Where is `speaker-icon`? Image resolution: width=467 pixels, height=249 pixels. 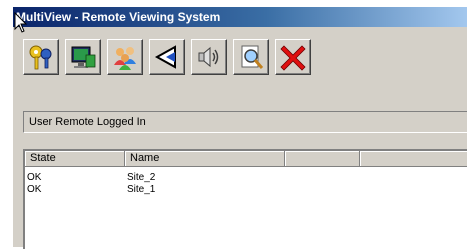 speaker-icon is located at coordinates (209, 57).